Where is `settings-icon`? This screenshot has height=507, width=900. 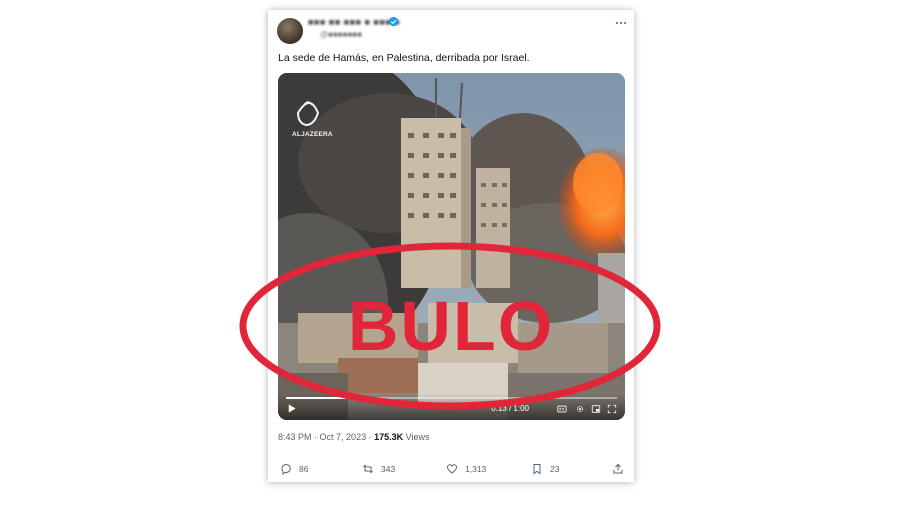
settings-icon is located at coordinates (580, 409).